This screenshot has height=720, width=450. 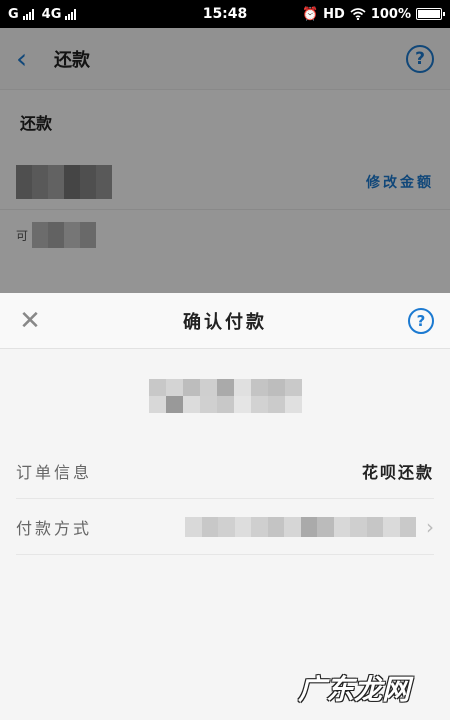 What do you see at coordinates (430, 14) in the screenshot?
I see `battery-icon` at bounding box center [430, 14].